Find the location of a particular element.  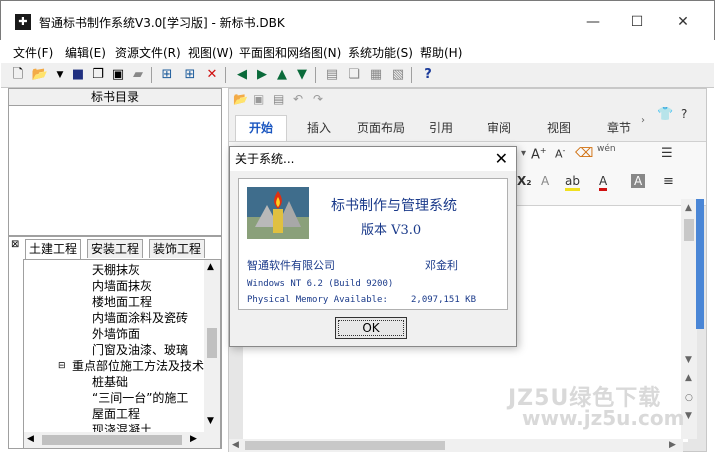

menu-help: 帮助(H) is located at coordinates (441, 52).